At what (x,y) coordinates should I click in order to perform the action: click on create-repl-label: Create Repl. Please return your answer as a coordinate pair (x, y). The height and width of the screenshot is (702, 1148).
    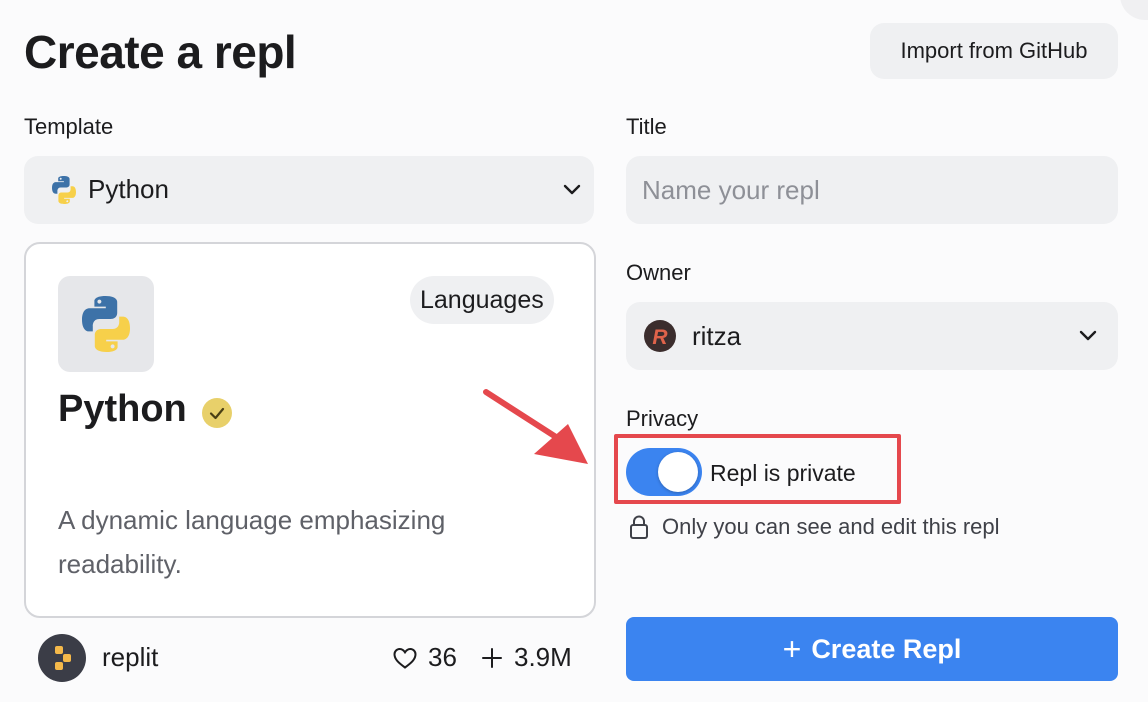
    Looking at the image, I should click on (886, 648).